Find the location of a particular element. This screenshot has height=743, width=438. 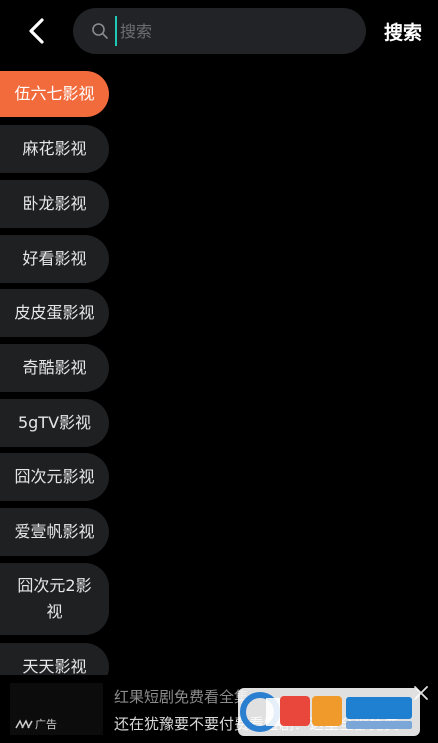

chevron-left-icon is located at coordinates (36, 31).